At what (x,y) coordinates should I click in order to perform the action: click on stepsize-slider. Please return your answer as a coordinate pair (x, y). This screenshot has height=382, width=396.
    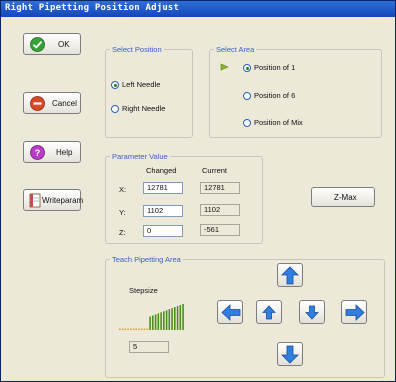
    Looking at the image, I should click on (152, 317).